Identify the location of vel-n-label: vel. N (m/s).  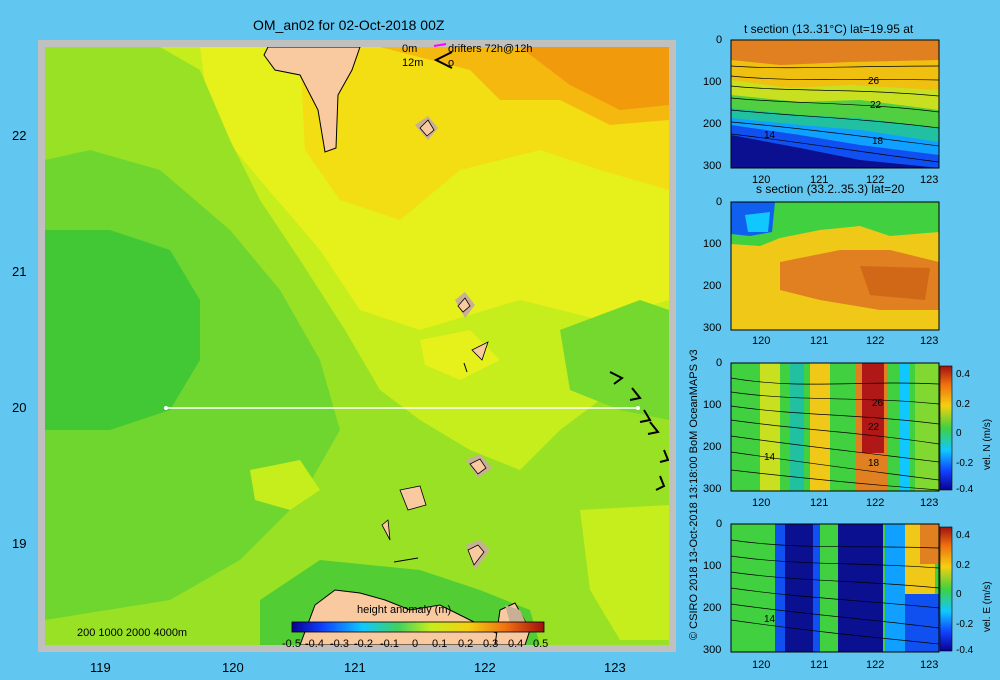
(987, 444).